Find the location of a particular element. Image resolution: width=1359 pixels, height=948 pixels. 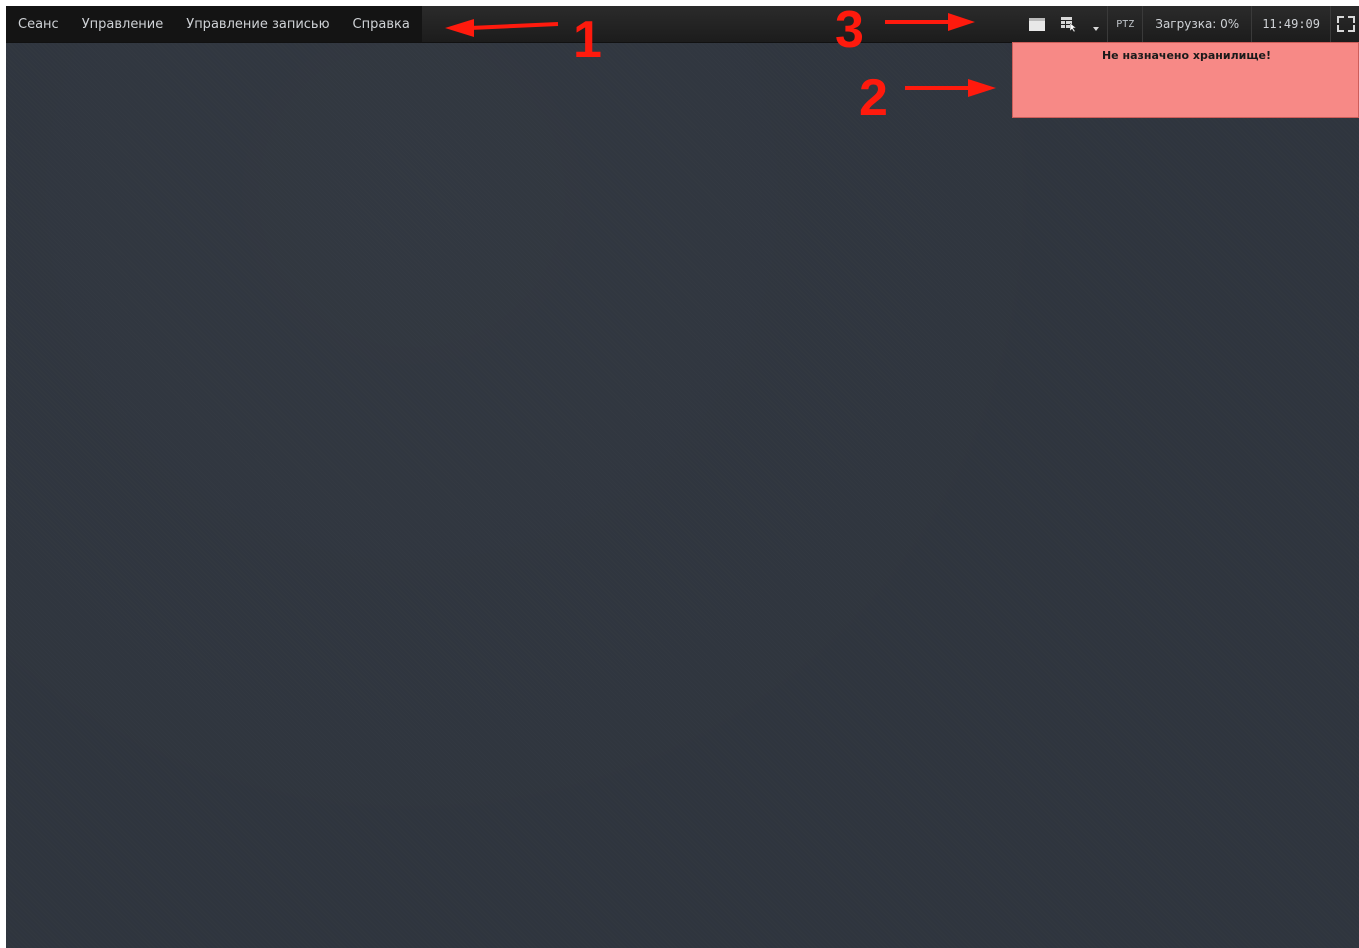

menu-item-session: Сеанс is located at coordinates (38, 24).